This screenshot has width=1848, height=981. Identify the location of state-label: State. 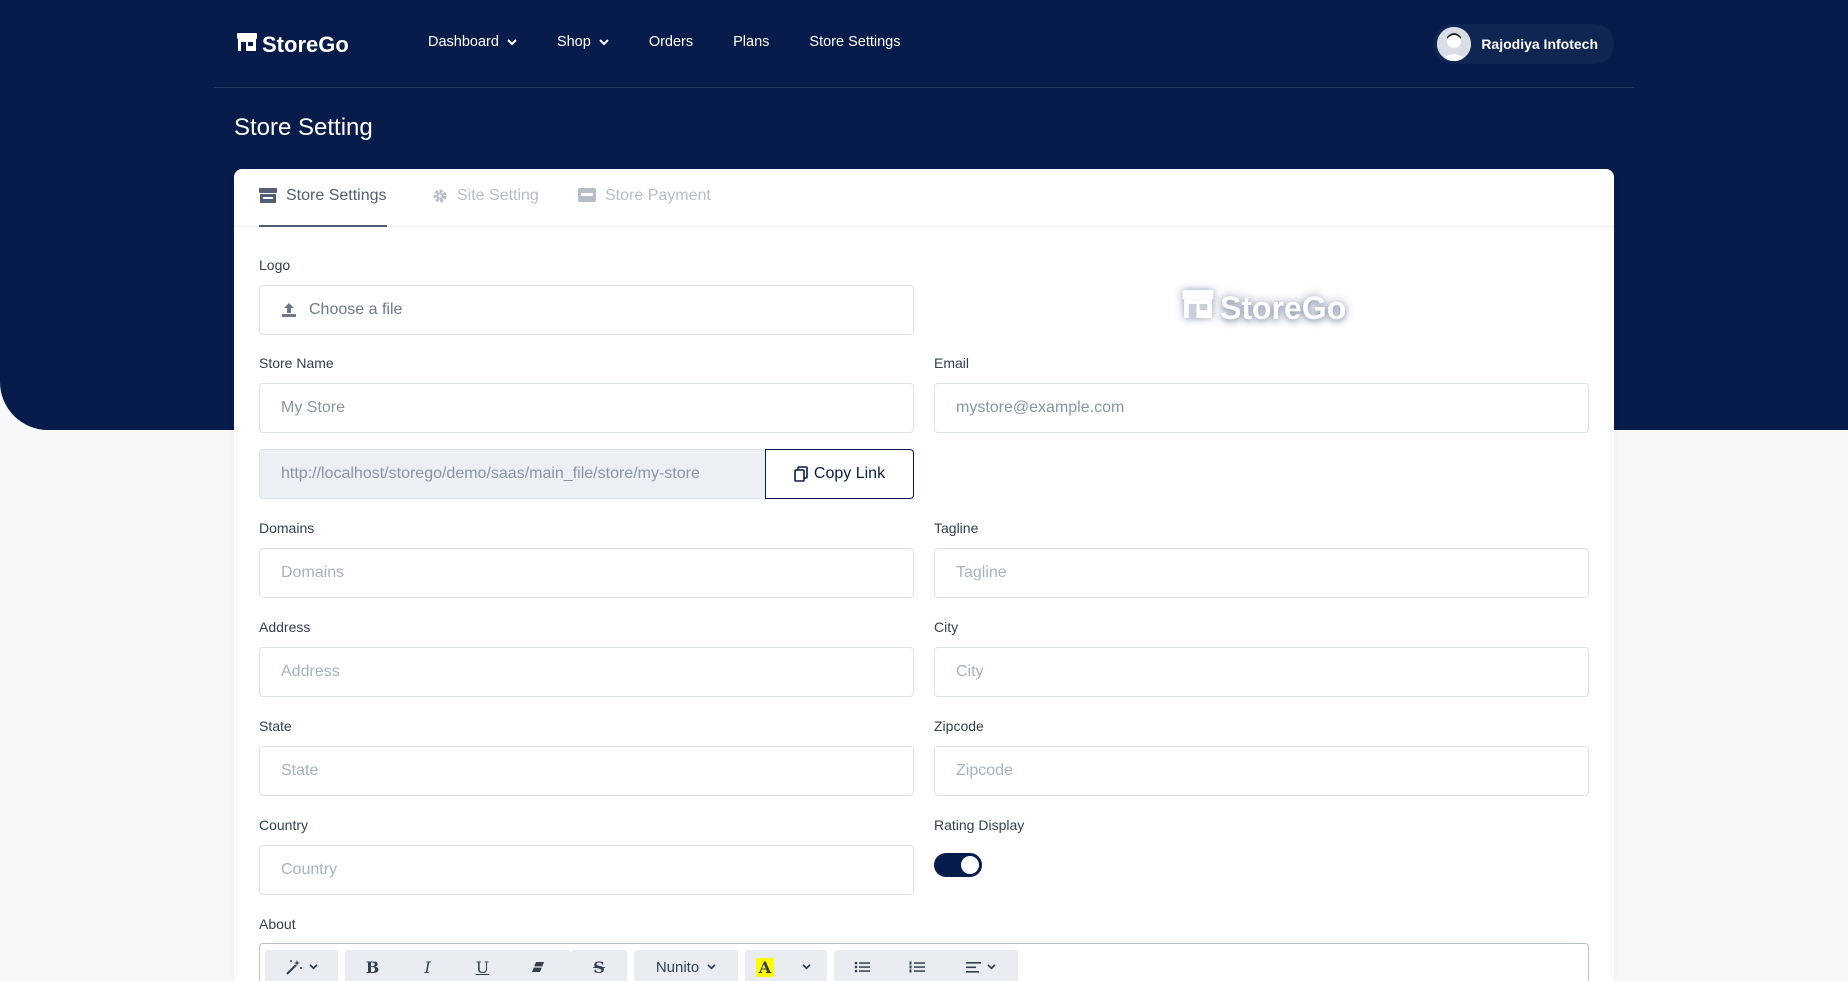
(275, 726).